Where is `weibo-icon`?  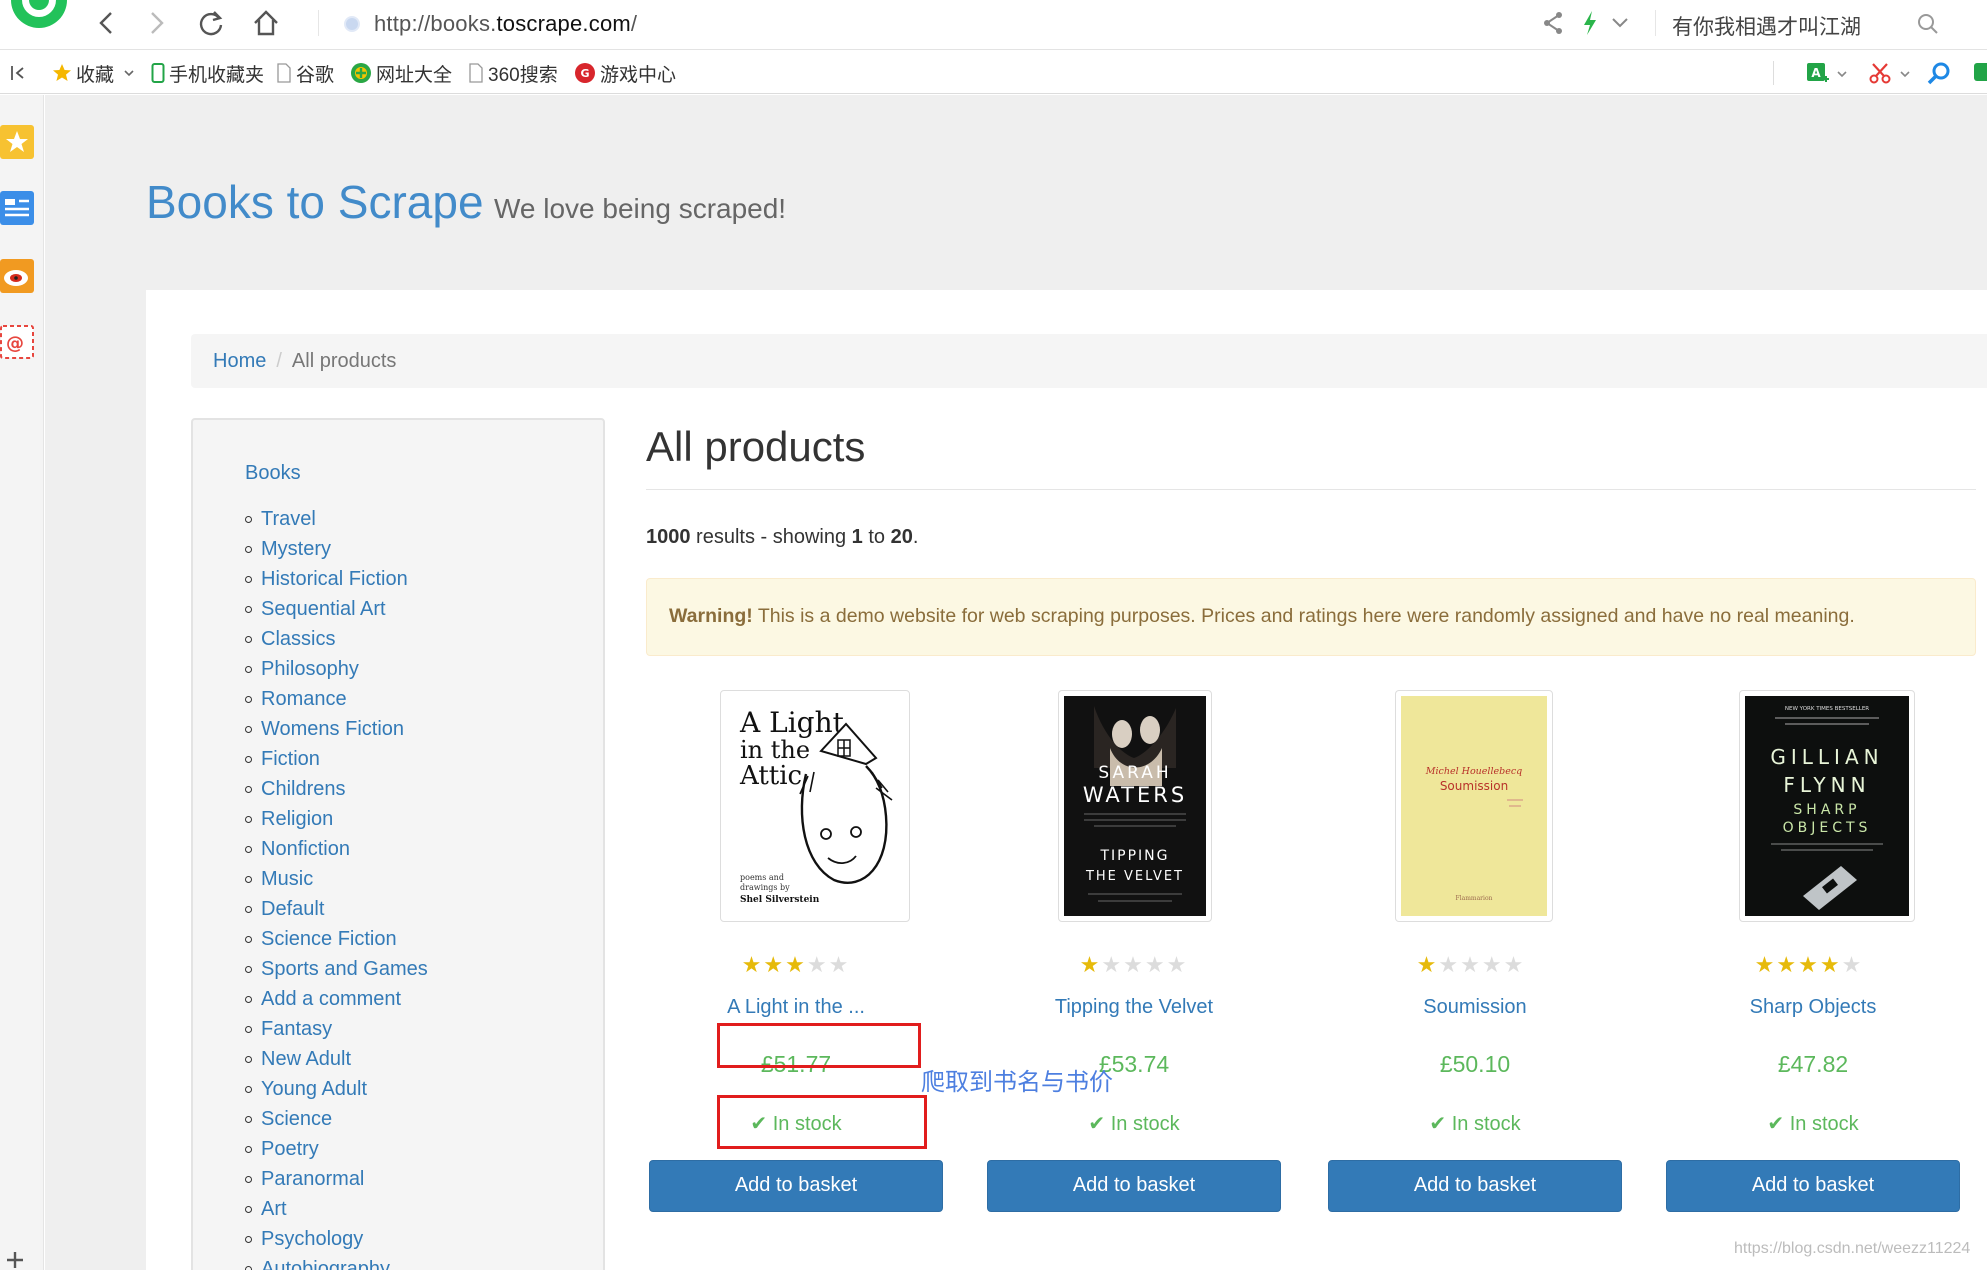
weibo-icon is located at coordinates (17, 275).